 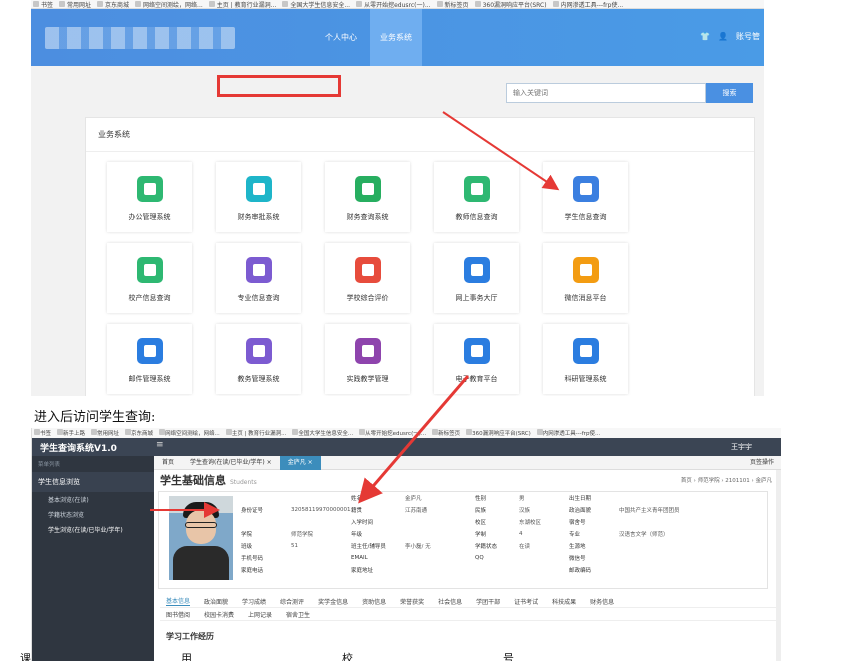 I want to click on system-tile: 校产信息查询, so click(x=149, y=278).